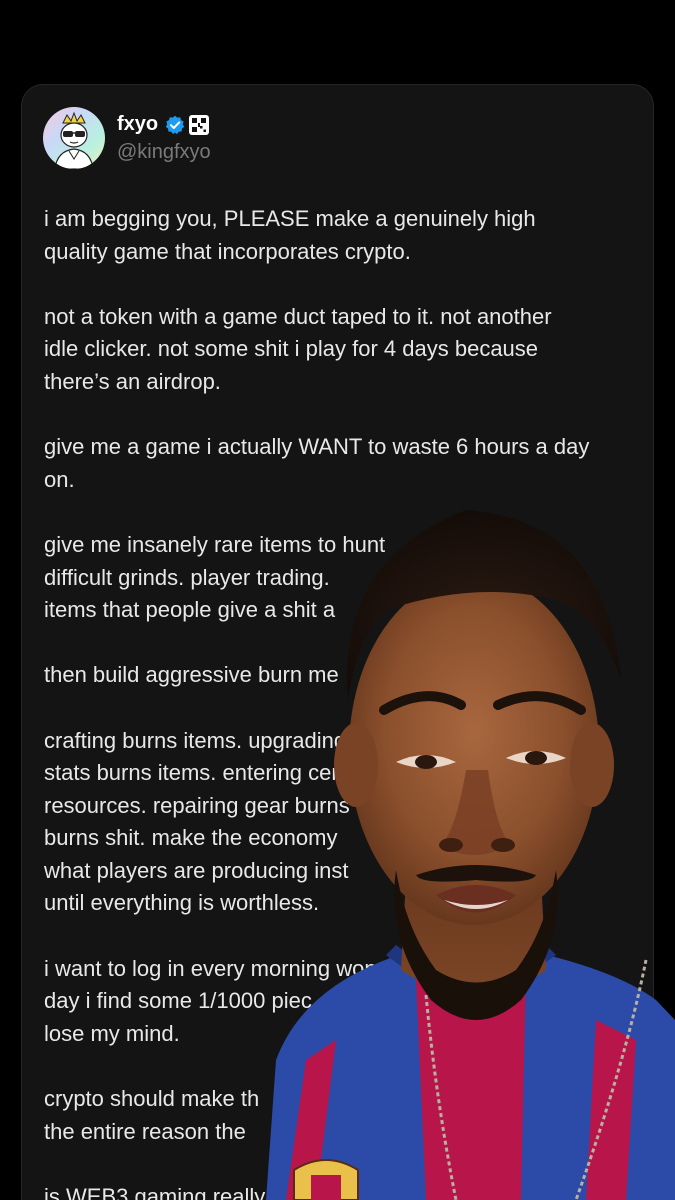 This screenshot has width=675, height=1200. I want to click on author-avatar, so click(74, 138).